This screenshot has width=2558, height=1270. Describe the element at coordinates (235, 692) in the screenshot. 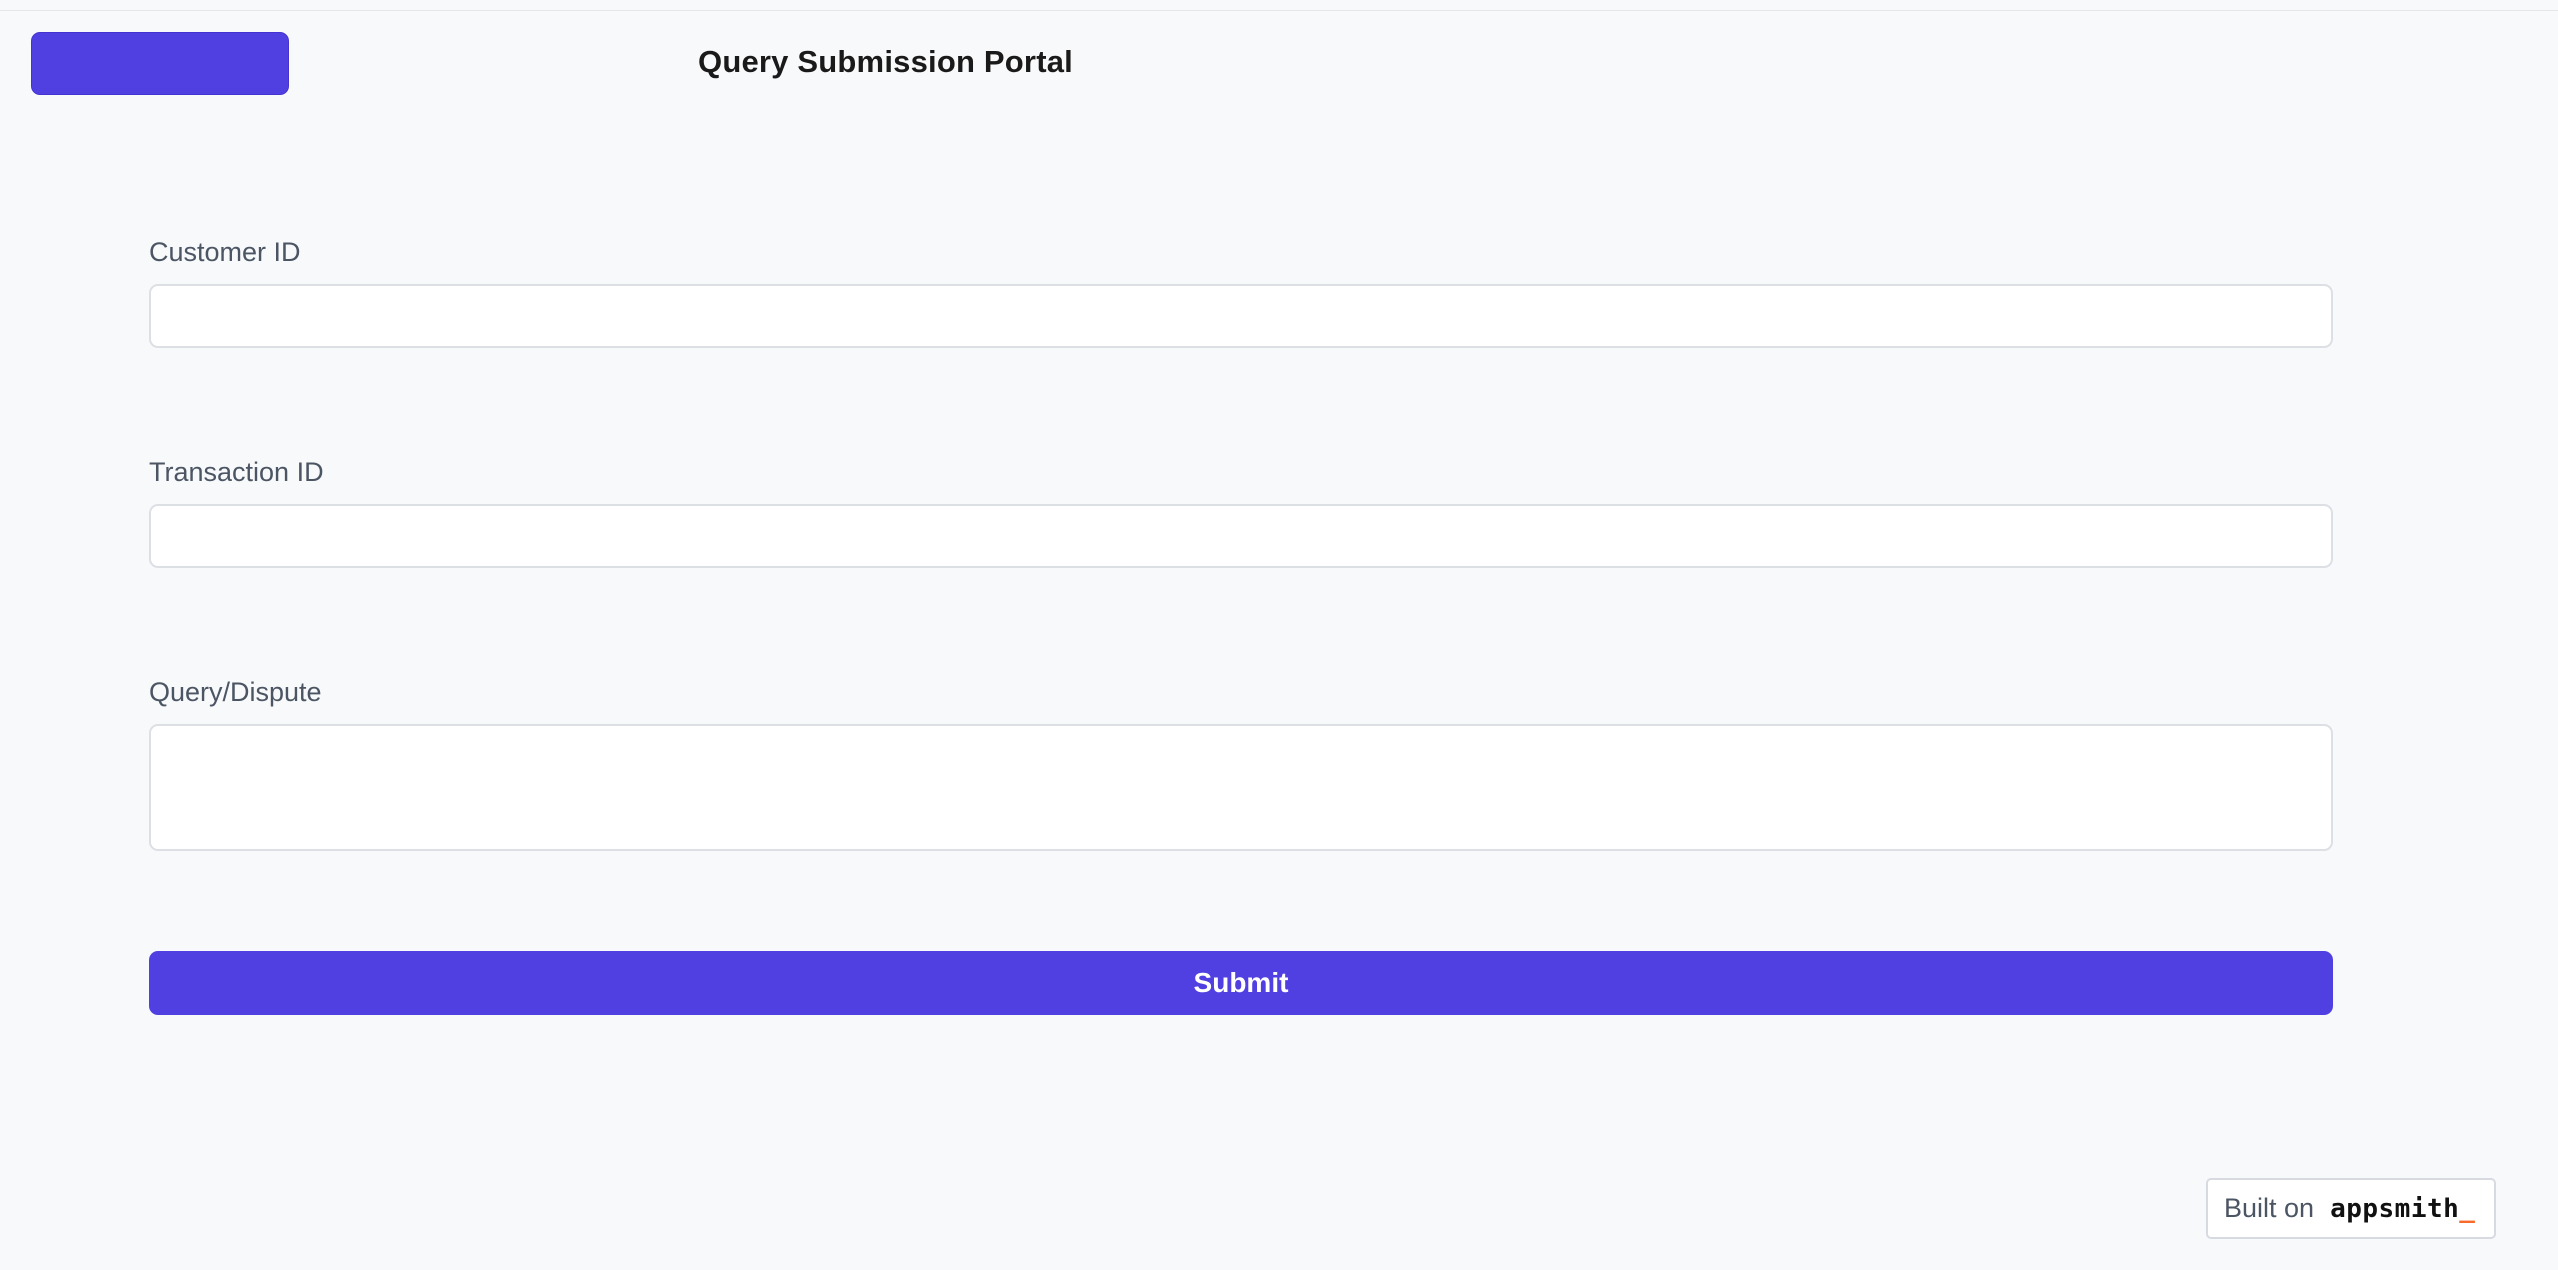

I see `query-dispute-label: Query/Dispute` at that location.